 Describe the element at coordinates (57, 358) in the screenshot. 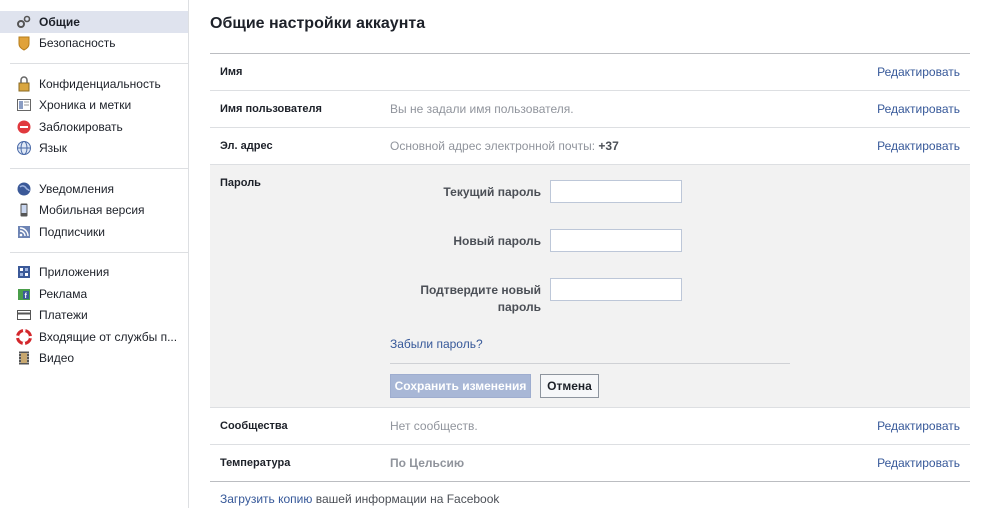

I see `sidebar-item-label: Видео` at that location.